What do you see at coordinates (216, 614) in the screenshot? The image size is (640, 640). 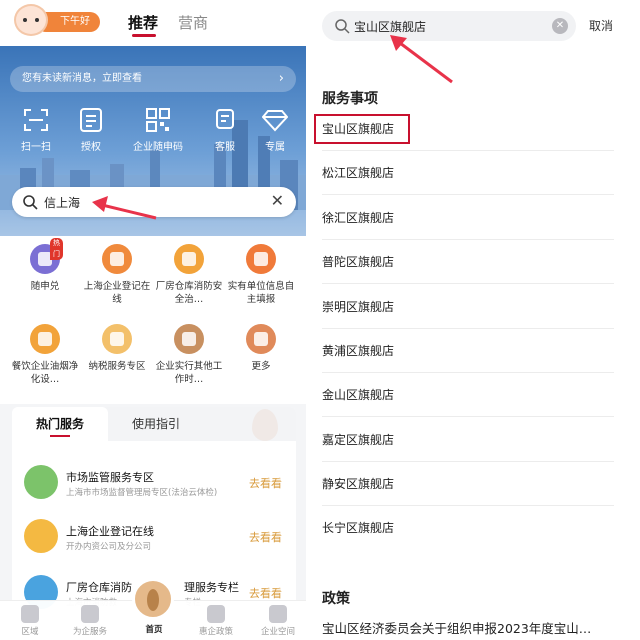 I see `policy-icon` at bounding box center [216, 614].